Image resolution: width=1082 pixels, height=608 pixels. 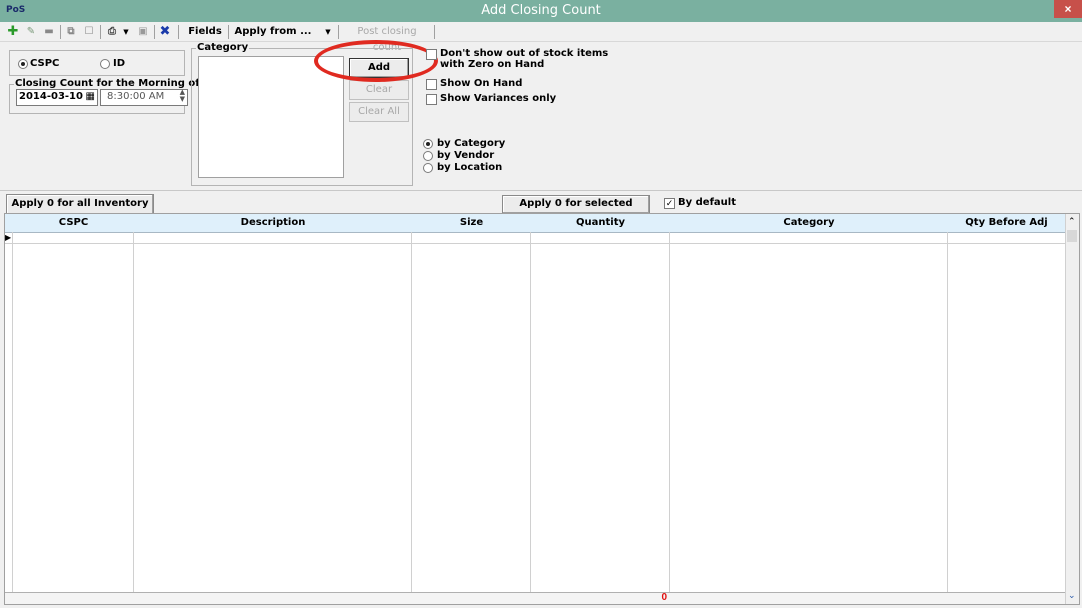 What do you see at coordinates (428, 168) in the screenshot?
I see `by-location-radio` at bounding box center [428, 168].